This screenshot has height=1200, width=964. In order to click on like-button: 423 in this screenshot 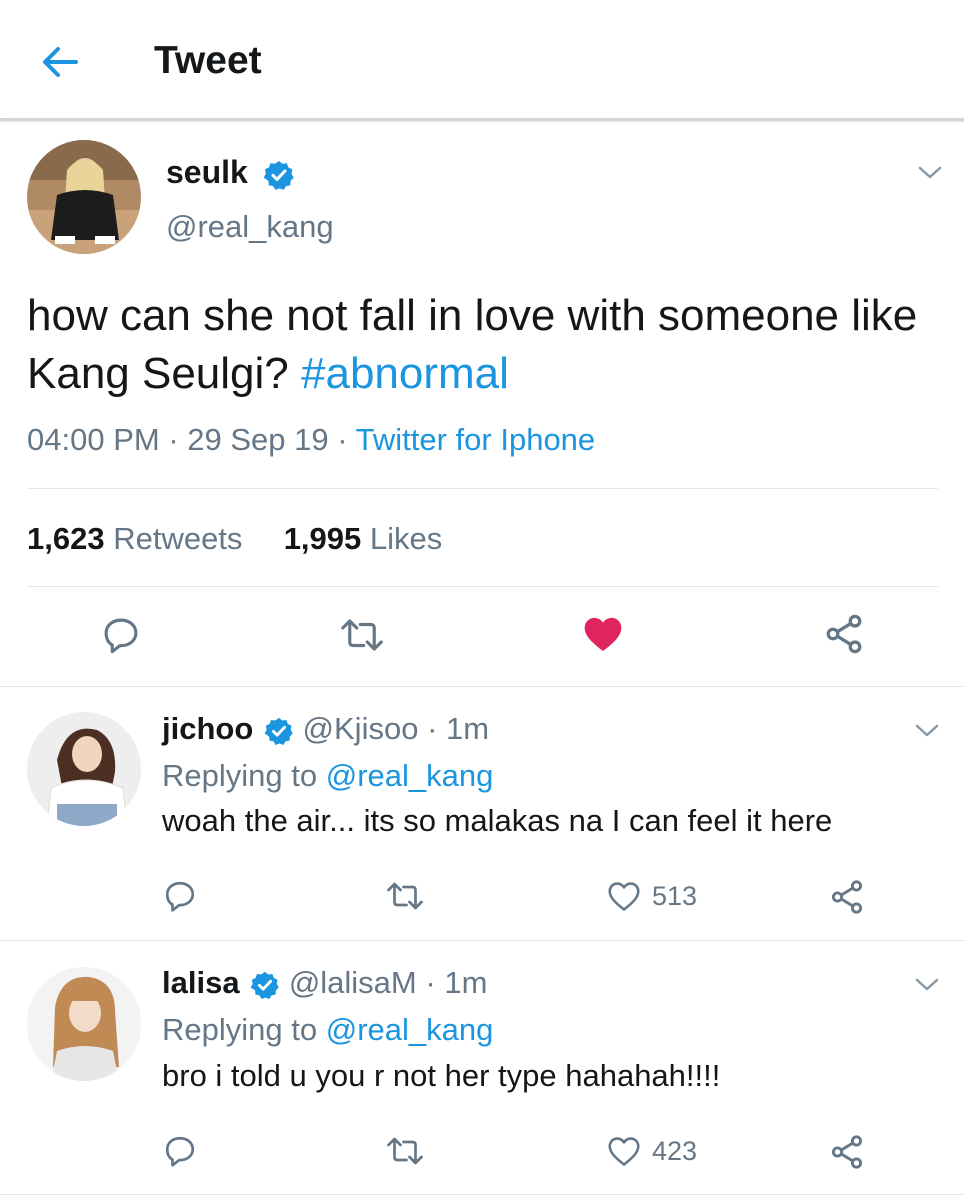, I will do `click(651, 1151)`.